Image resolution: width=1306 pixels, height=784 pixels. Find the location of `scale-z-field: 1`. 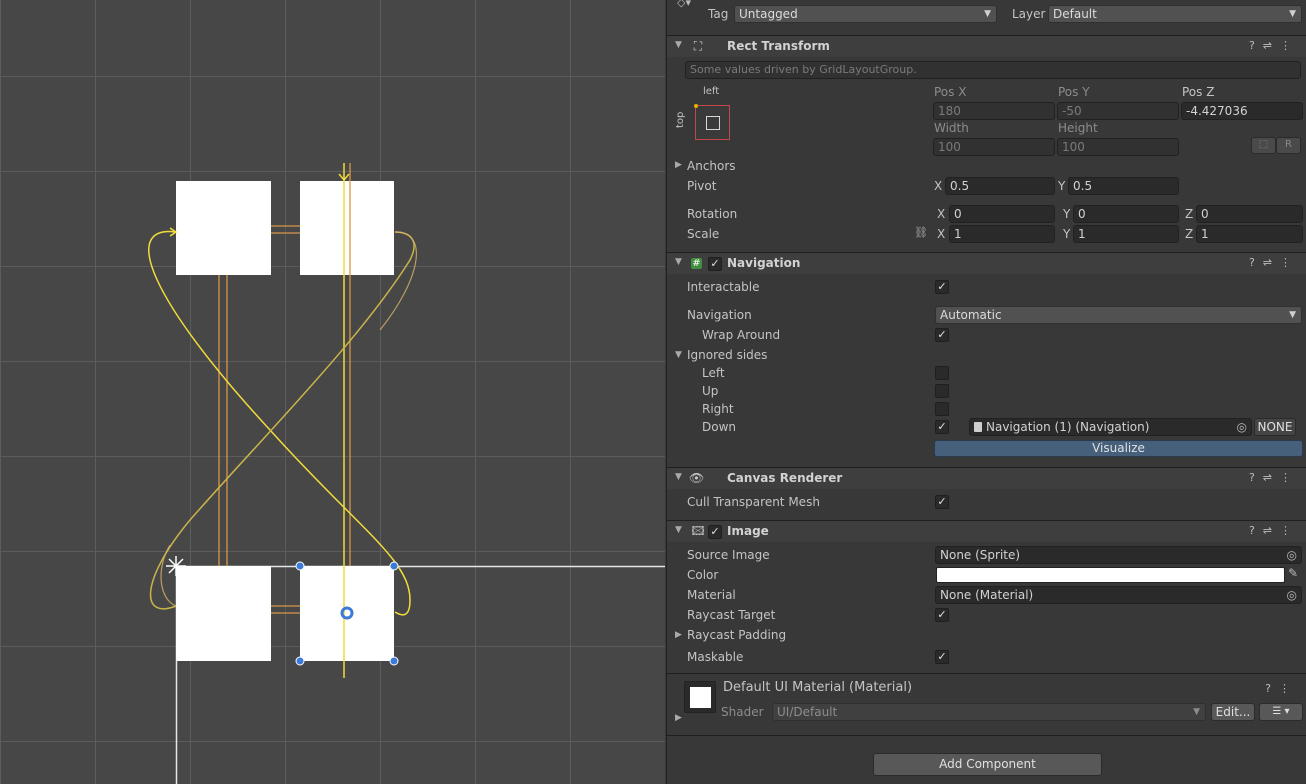

scale-z-field: 1 is located at coordinates (1249, 234).